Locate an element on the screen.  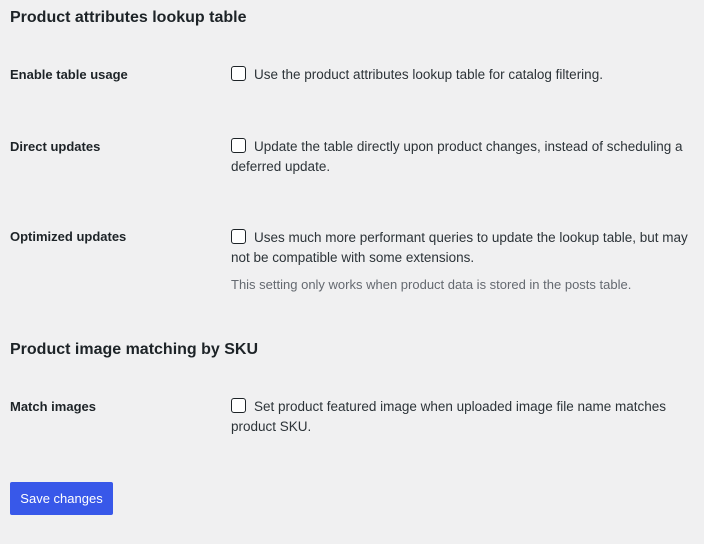
label-direct-updates: Direct updates is located at coordinates (55, 146).